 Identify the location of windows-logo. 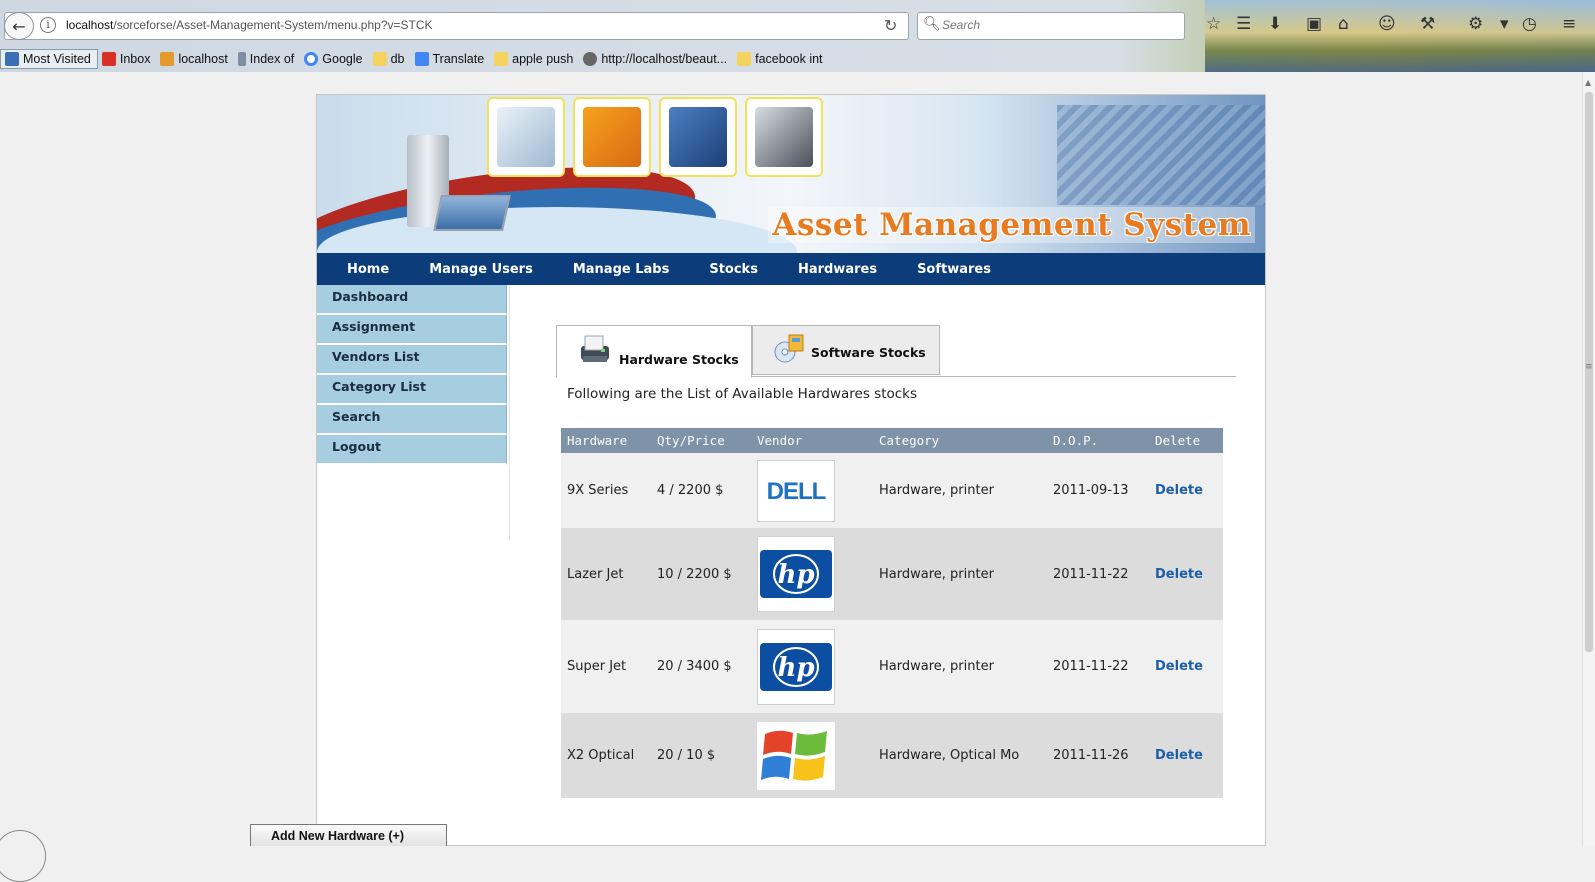
(796, 755).